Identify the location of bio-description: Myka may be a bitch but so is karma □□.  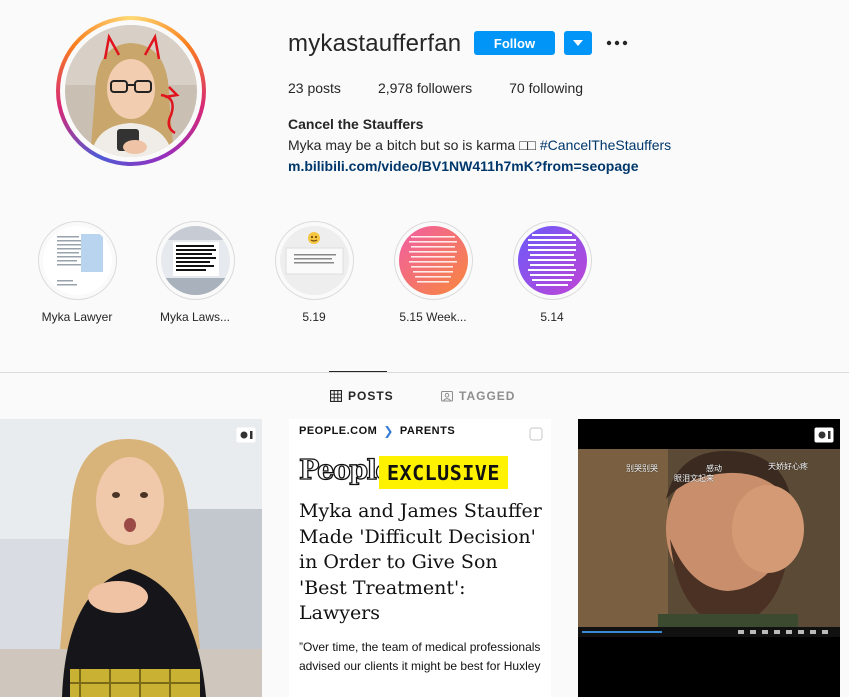
(414, 145).